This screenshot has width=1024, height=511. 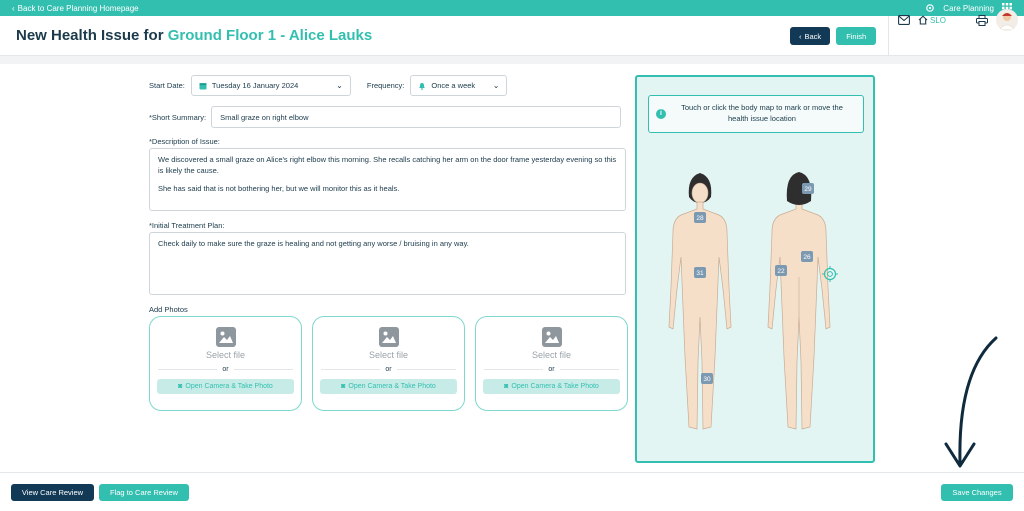 I want to click on calendar-icon, so click(x=203, y=85).